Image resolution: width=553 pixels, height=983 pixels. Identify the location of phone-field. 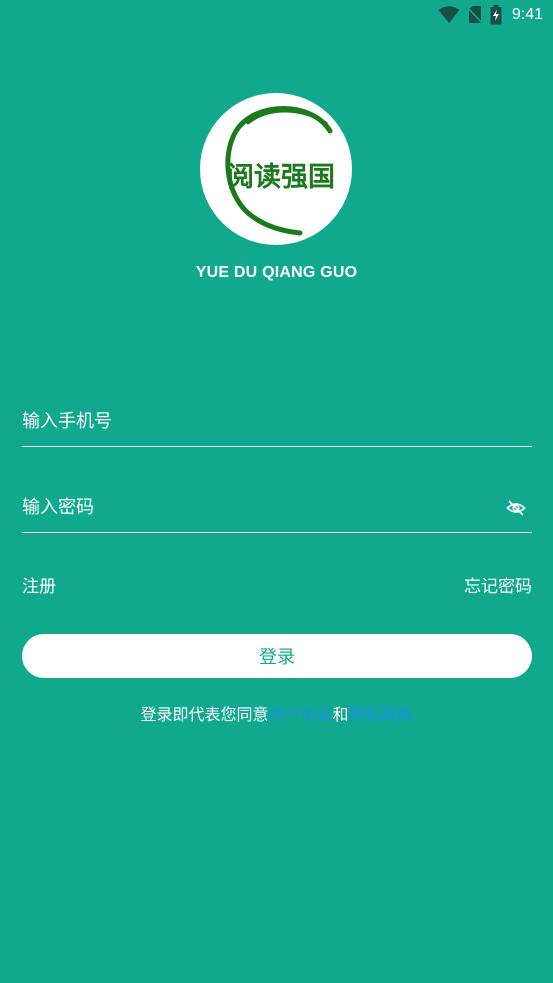
(277, 422).